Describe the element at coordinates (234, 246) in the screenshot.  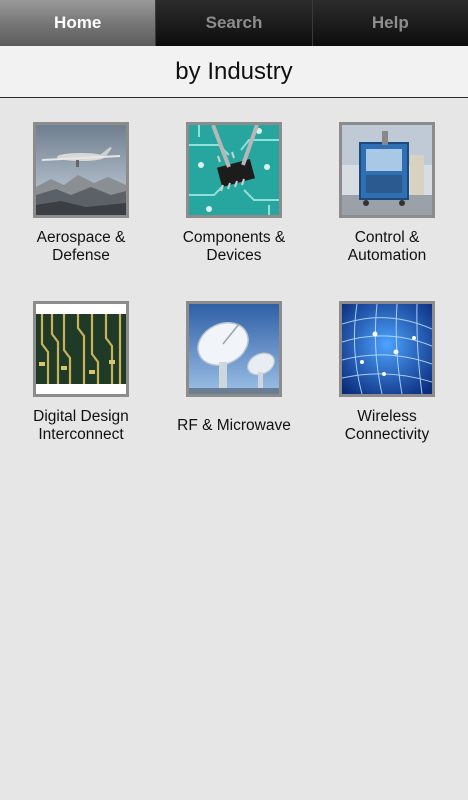
I see `industry-label: Components & Devices` at that location.